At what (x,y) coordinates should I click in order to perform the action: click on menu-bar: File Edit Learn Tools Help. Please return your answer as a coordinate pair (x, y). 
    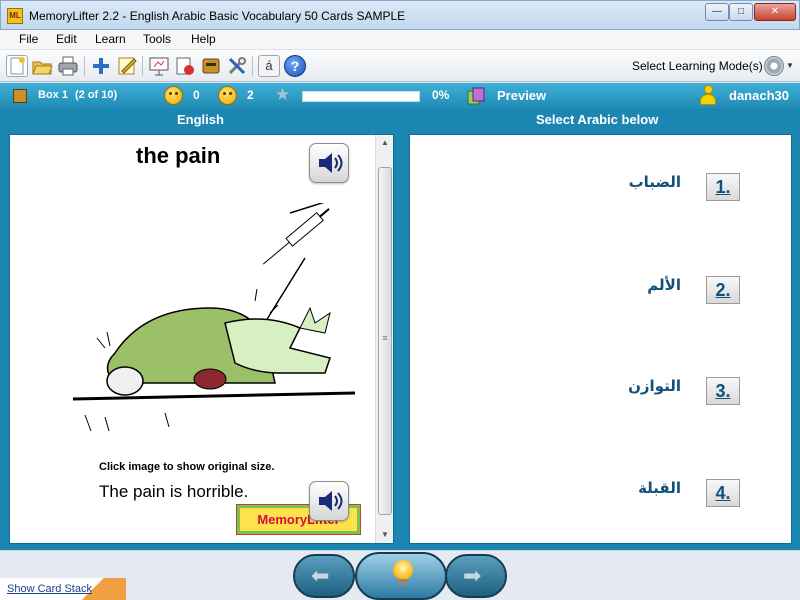
    Looking at the image, I should click on (400, 40).